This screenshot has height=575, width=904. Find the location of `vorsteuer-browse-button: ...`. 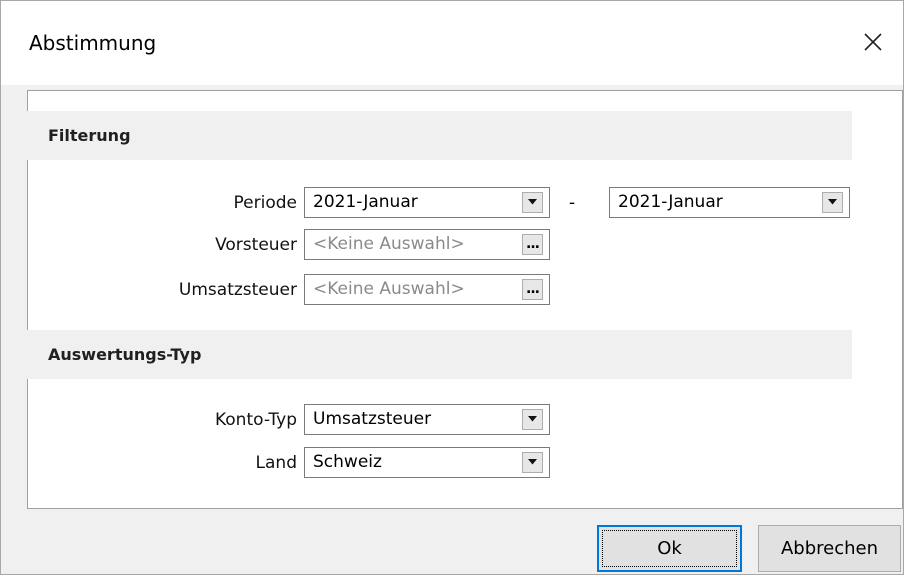

vorsteuer-browse-button: ... is located at coordinates (532, 244).